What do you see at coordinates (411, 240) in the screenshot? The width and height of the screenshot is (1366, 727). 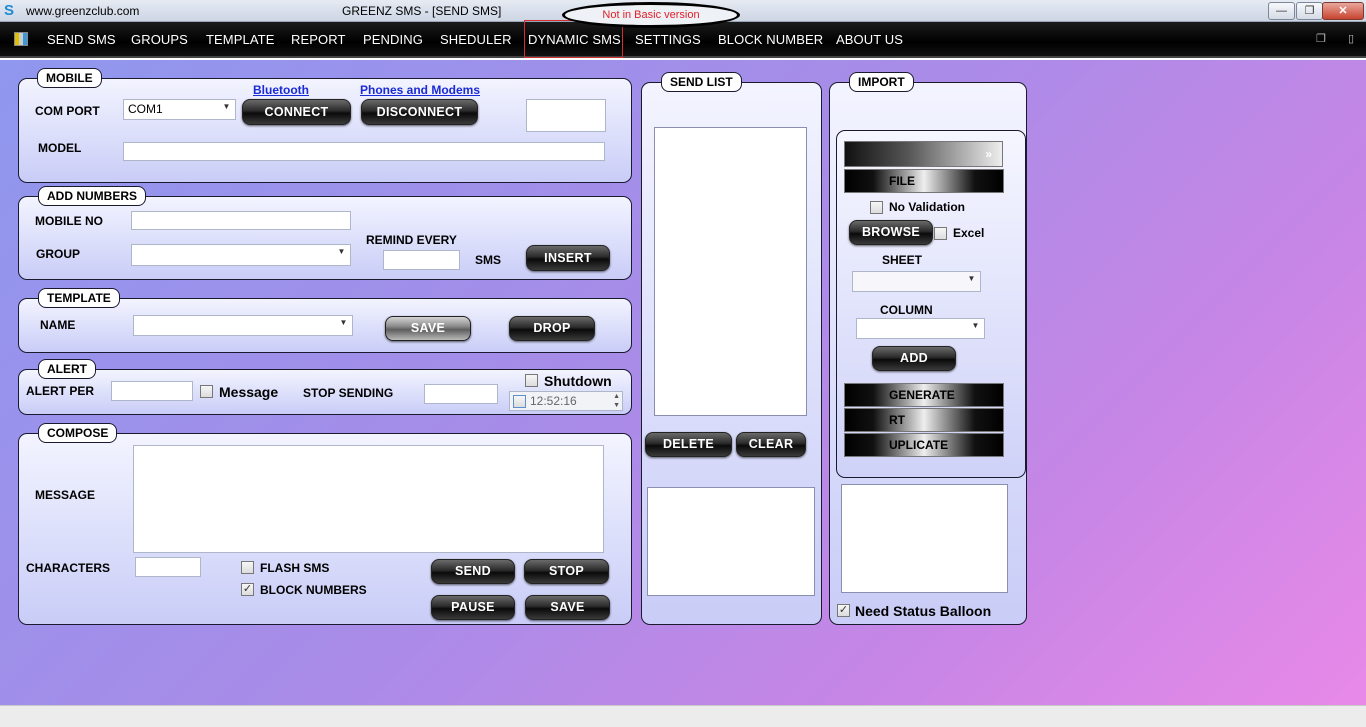 I see `remind-every-label: REMIND EVERY` at bounding box center [411, 240].